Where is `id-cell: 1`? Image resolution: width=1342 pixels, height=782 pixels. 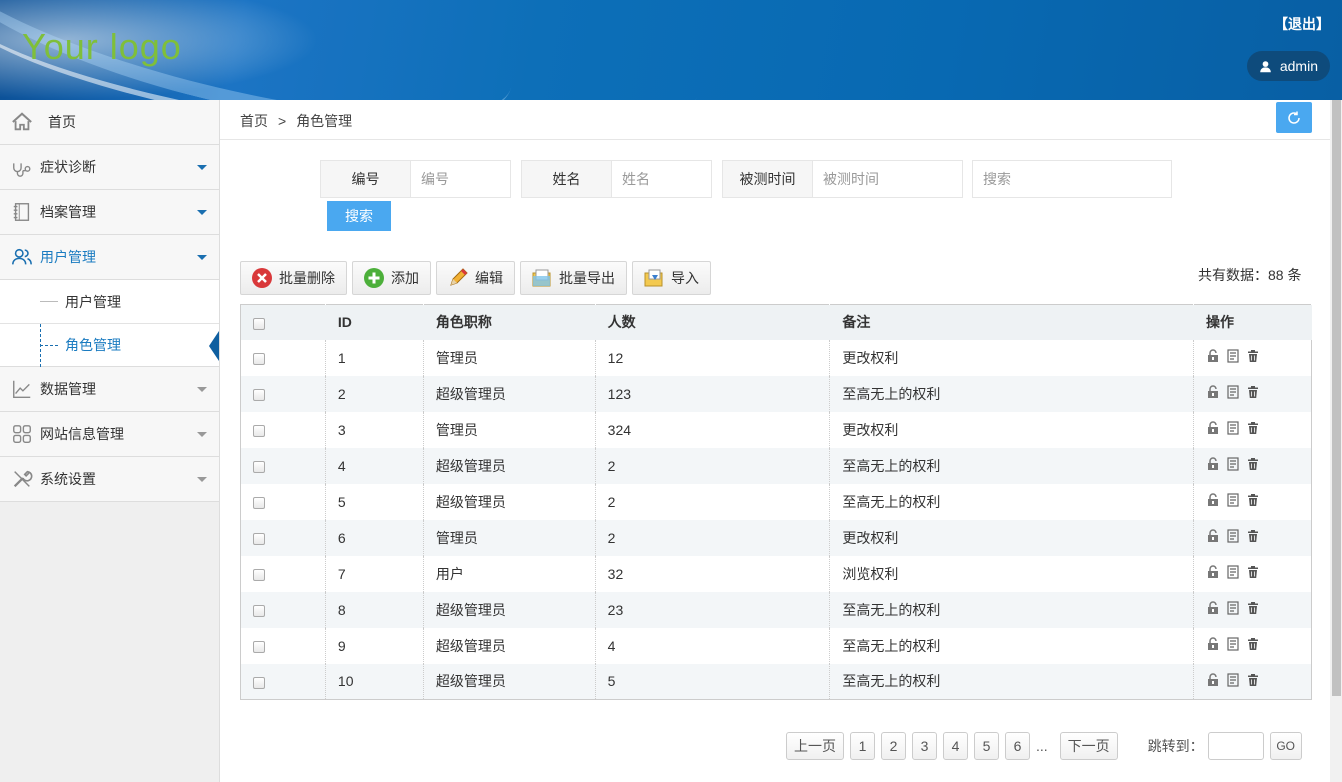
id-cell: 1 is located at coordinates (374, 357).